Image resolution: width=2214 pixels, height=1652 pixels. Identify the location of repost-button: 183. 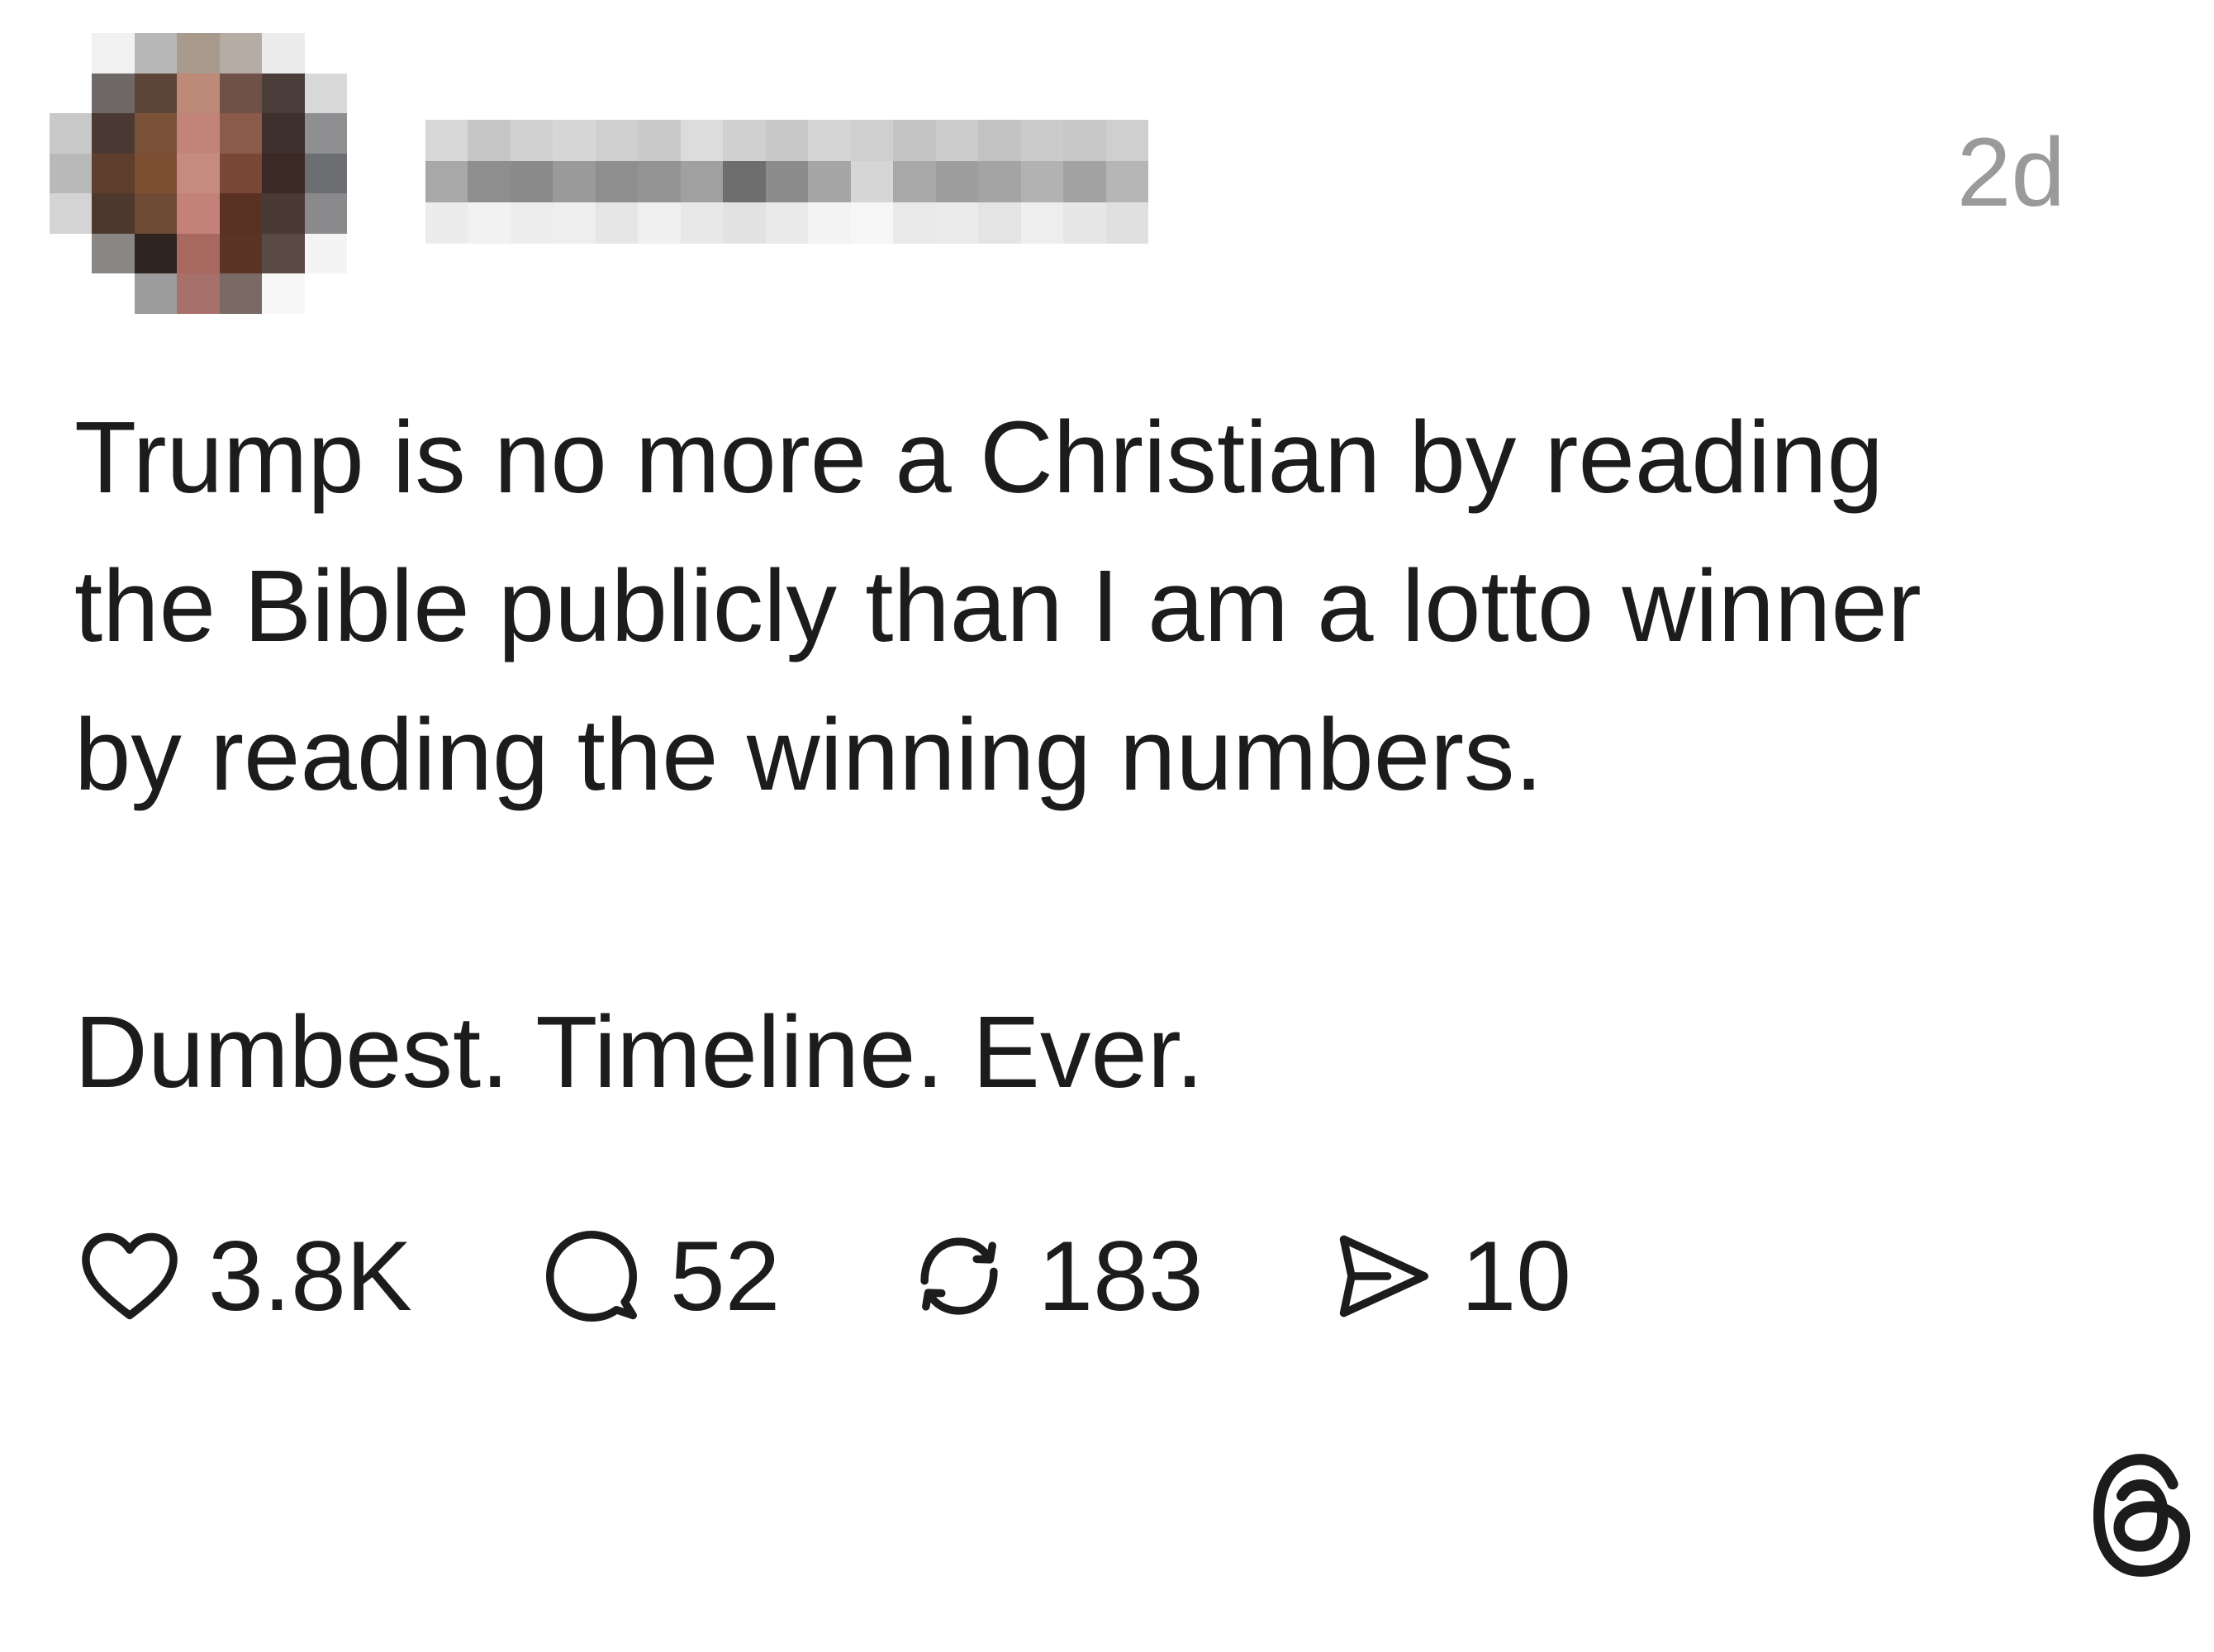
(1054, 1276).